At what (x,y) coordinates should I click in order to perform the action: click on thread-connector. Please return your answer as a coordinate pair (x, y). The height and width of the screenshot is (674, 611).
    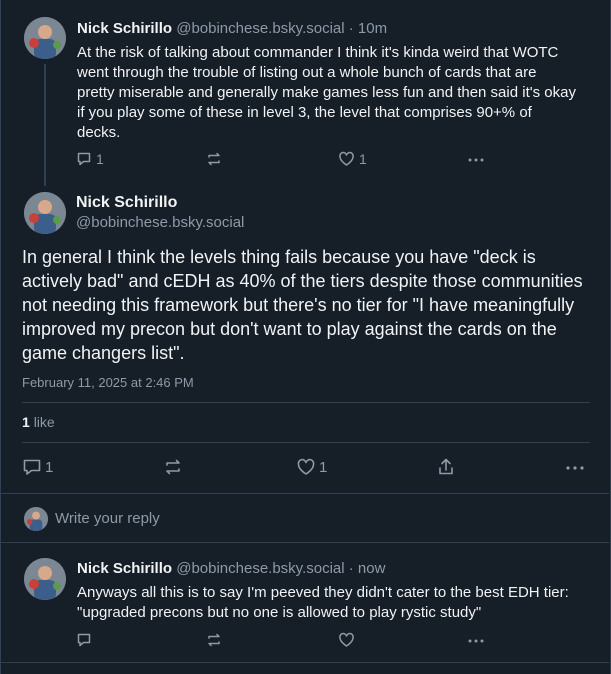
    Looking at the image, I should click on (45, 125).